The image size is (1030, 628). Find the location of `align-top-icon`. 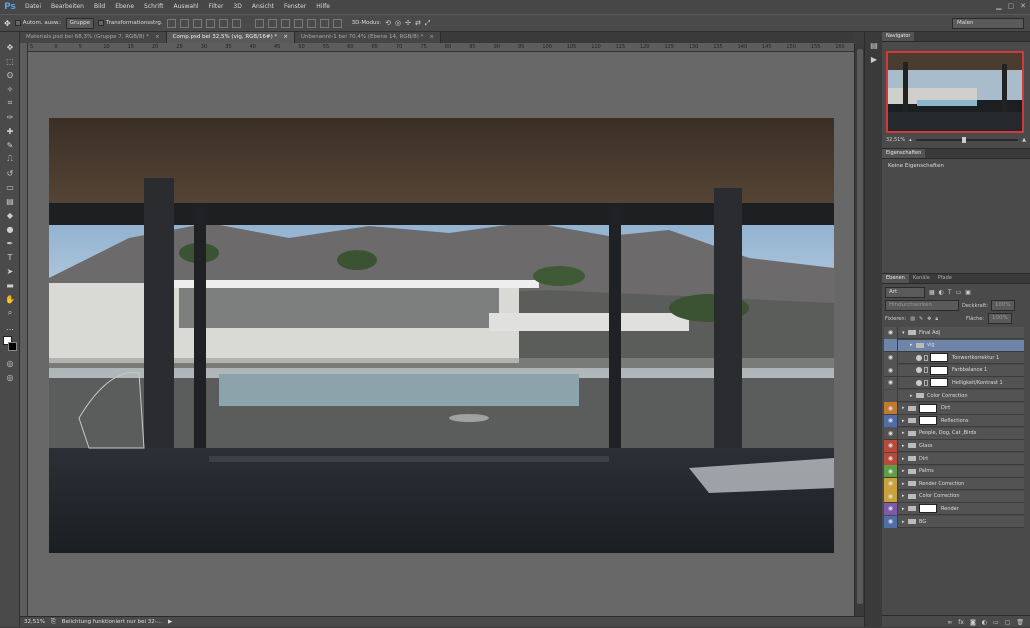

align-top-icon is located at coordinates (171, 23).